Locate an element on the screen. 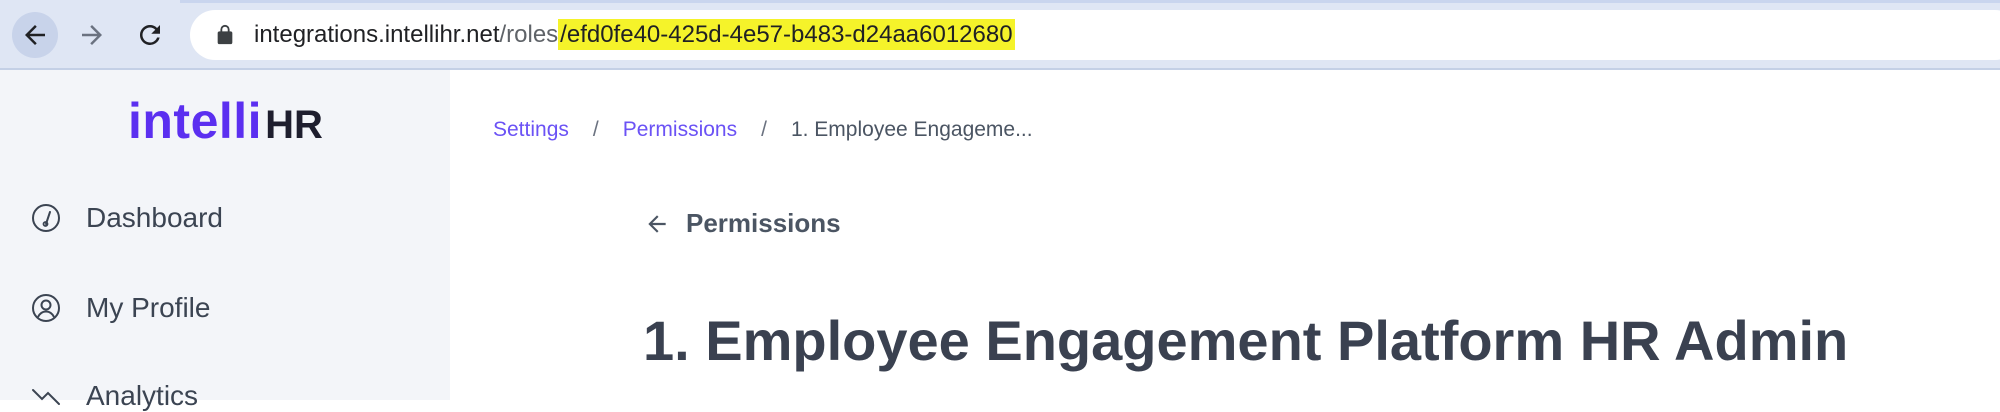 The height and width of the screenshot is (412, 2000). sidebar-item-label: Dashboard is located at coordinates (154, 217).